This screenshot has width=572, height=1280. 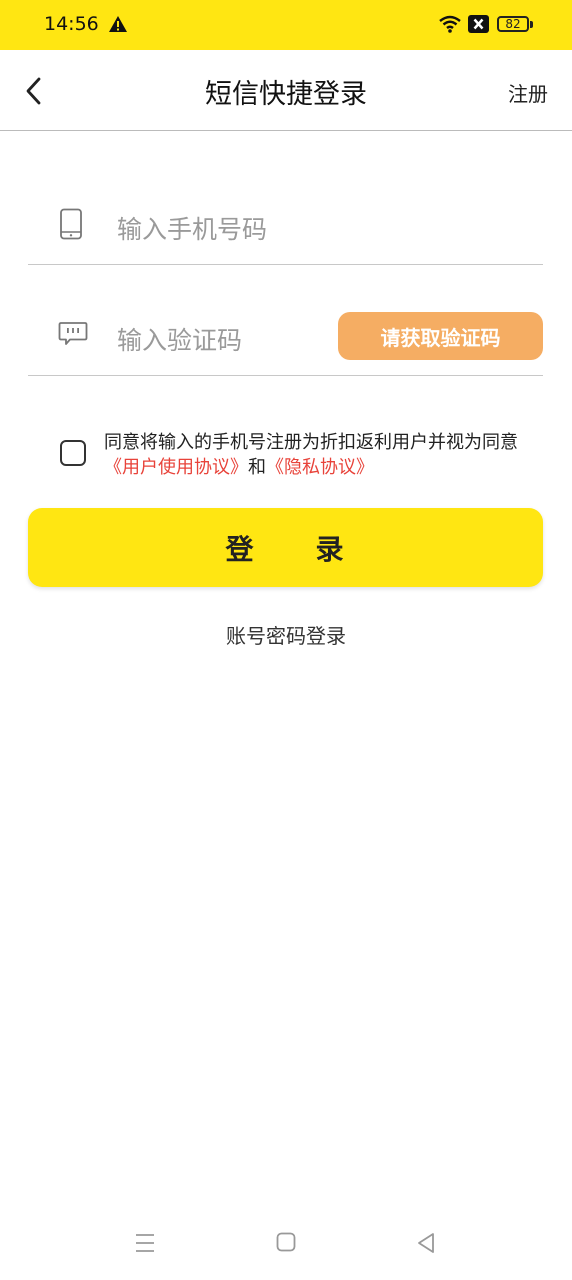 What do you see at coordinates (176, 467) in the screenshot?
I see `user-agreement-link: 《用户使用协议》` at bounding box center [176, 467].